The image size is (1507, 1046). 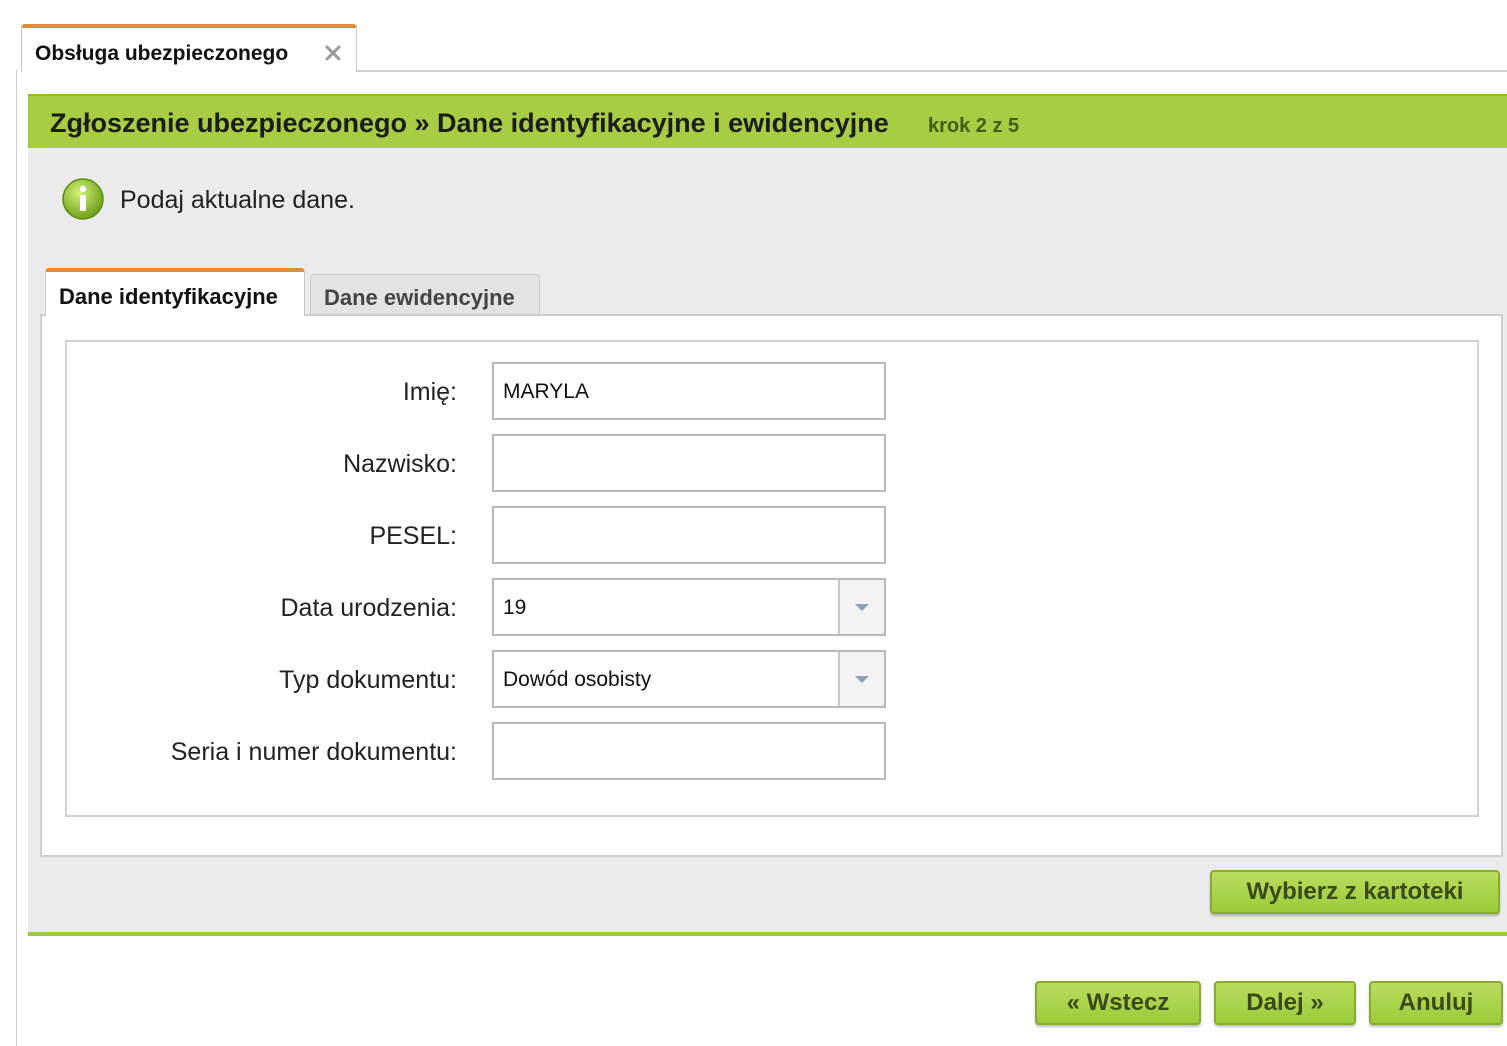 I want to click on last-name-label: Nazwisko:, so click(x=400, y=464).